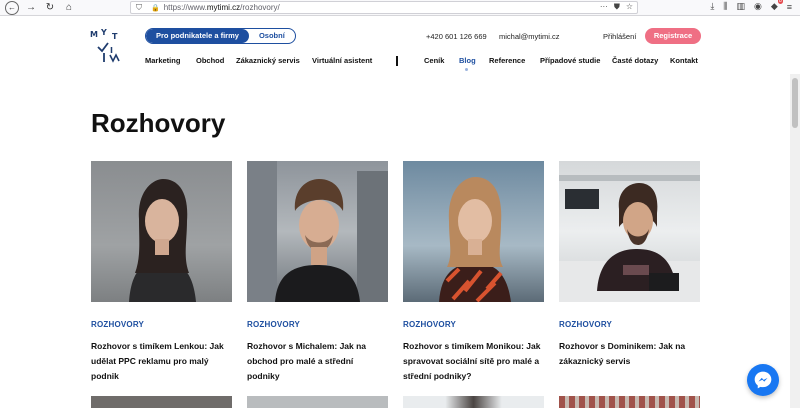  What do you see at coordinates (197, 36) in the screenshot?
I see `segment-business: Pro podnikatele a firmy` at bounding box center [197, 36].